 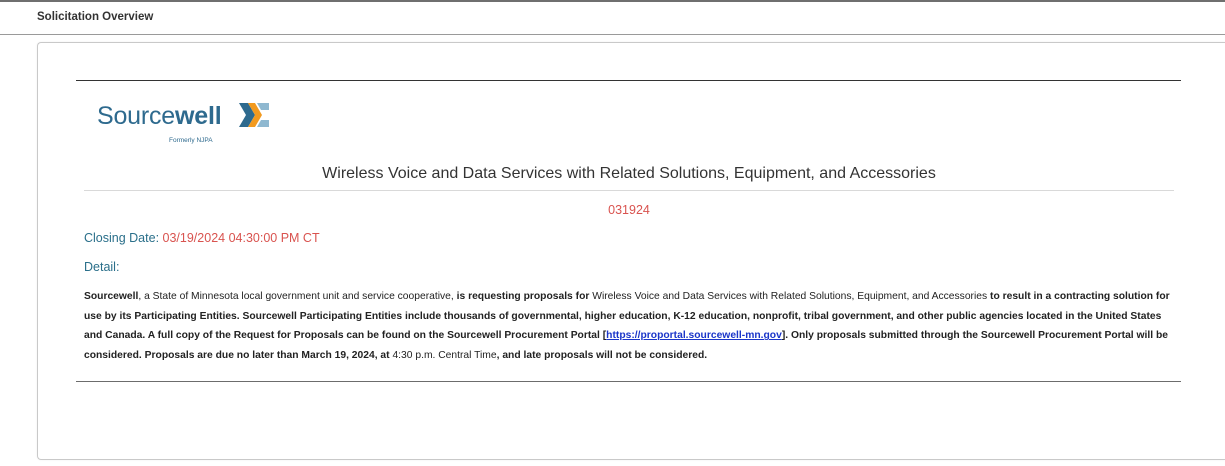 I want to click on logo-subtitle: Formerly NJPA, so click(x=191, y=140).